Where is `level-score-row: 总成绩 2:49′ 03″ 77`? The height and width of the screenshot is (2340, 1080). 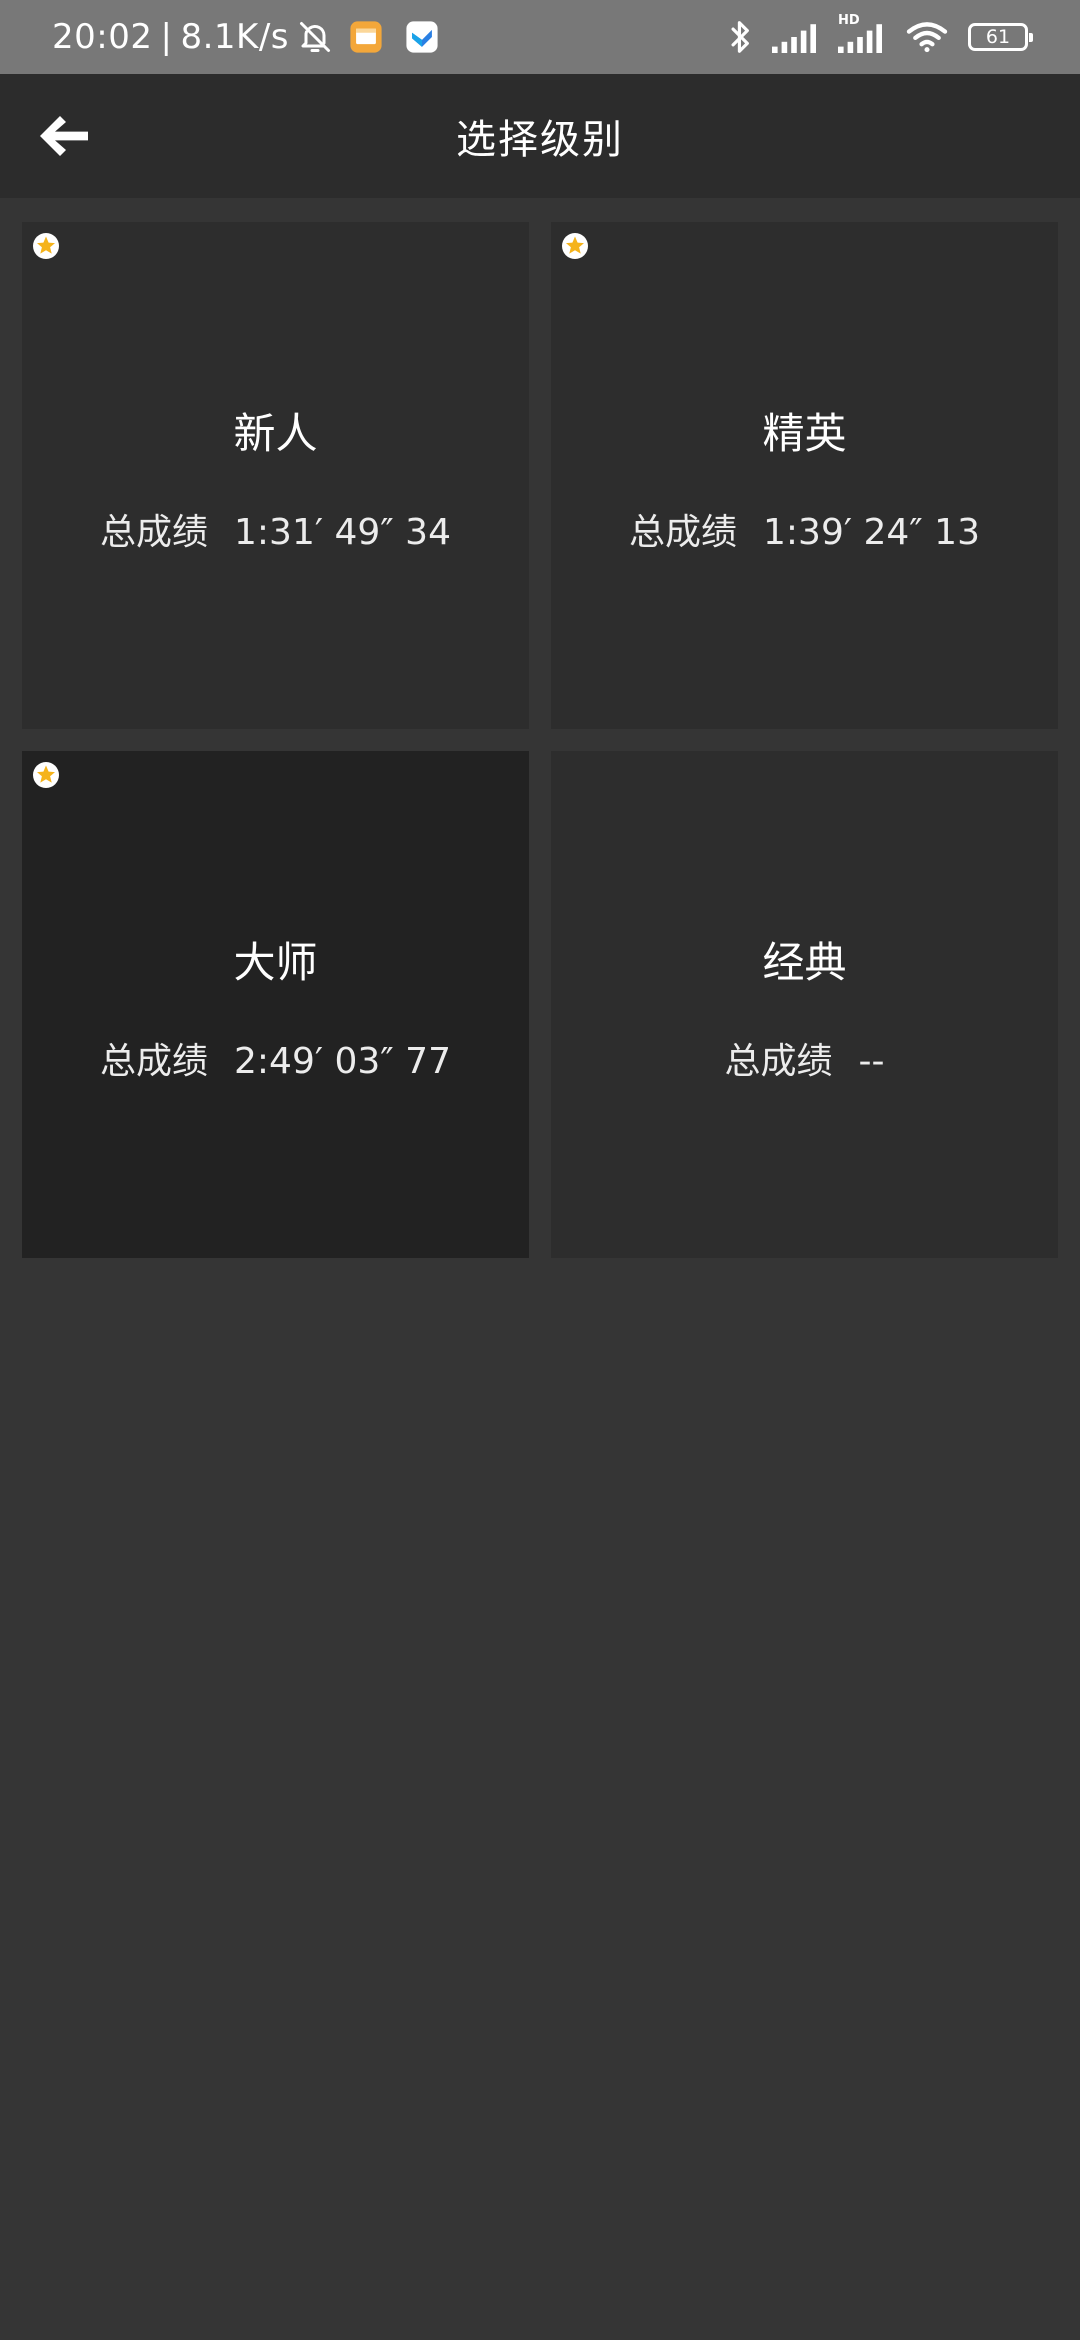 level-score-row: 总成绩 2:49′ 03″ 77 is located at coordinates (275, 1058).